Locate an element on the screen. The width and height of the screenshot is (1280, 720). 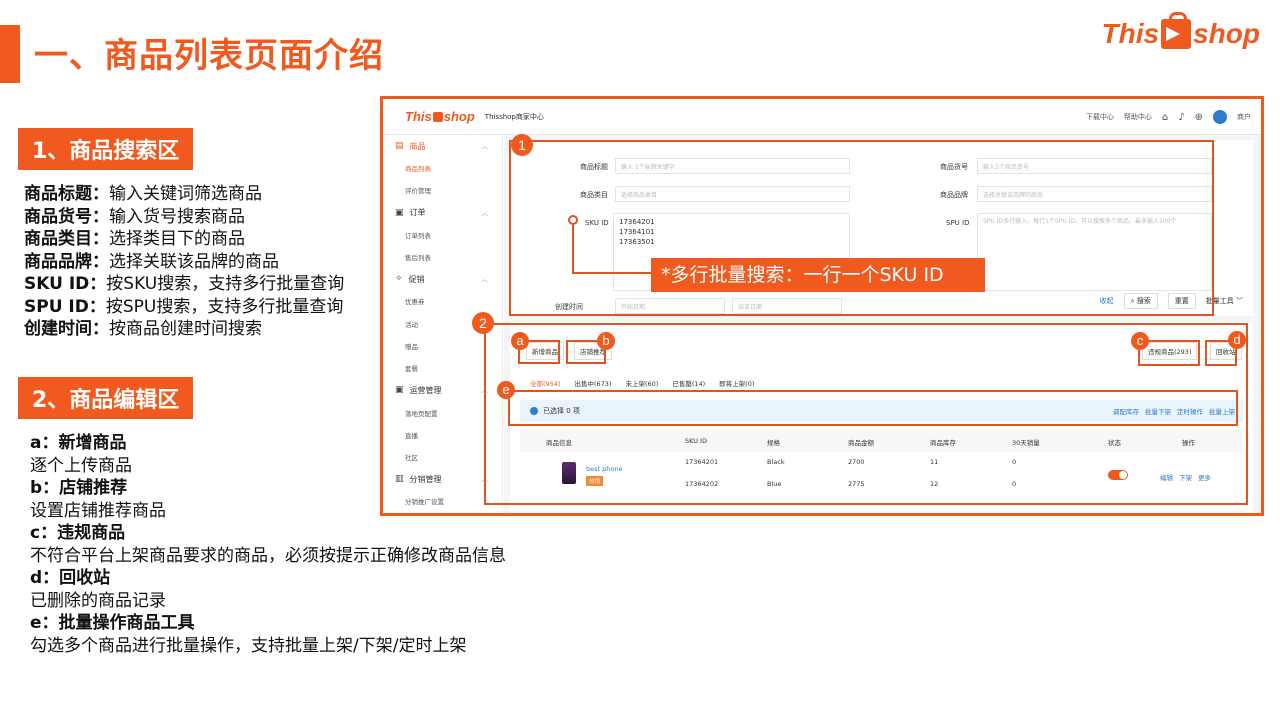
line-label: 商品类目： is located at coordinates (66, 239).